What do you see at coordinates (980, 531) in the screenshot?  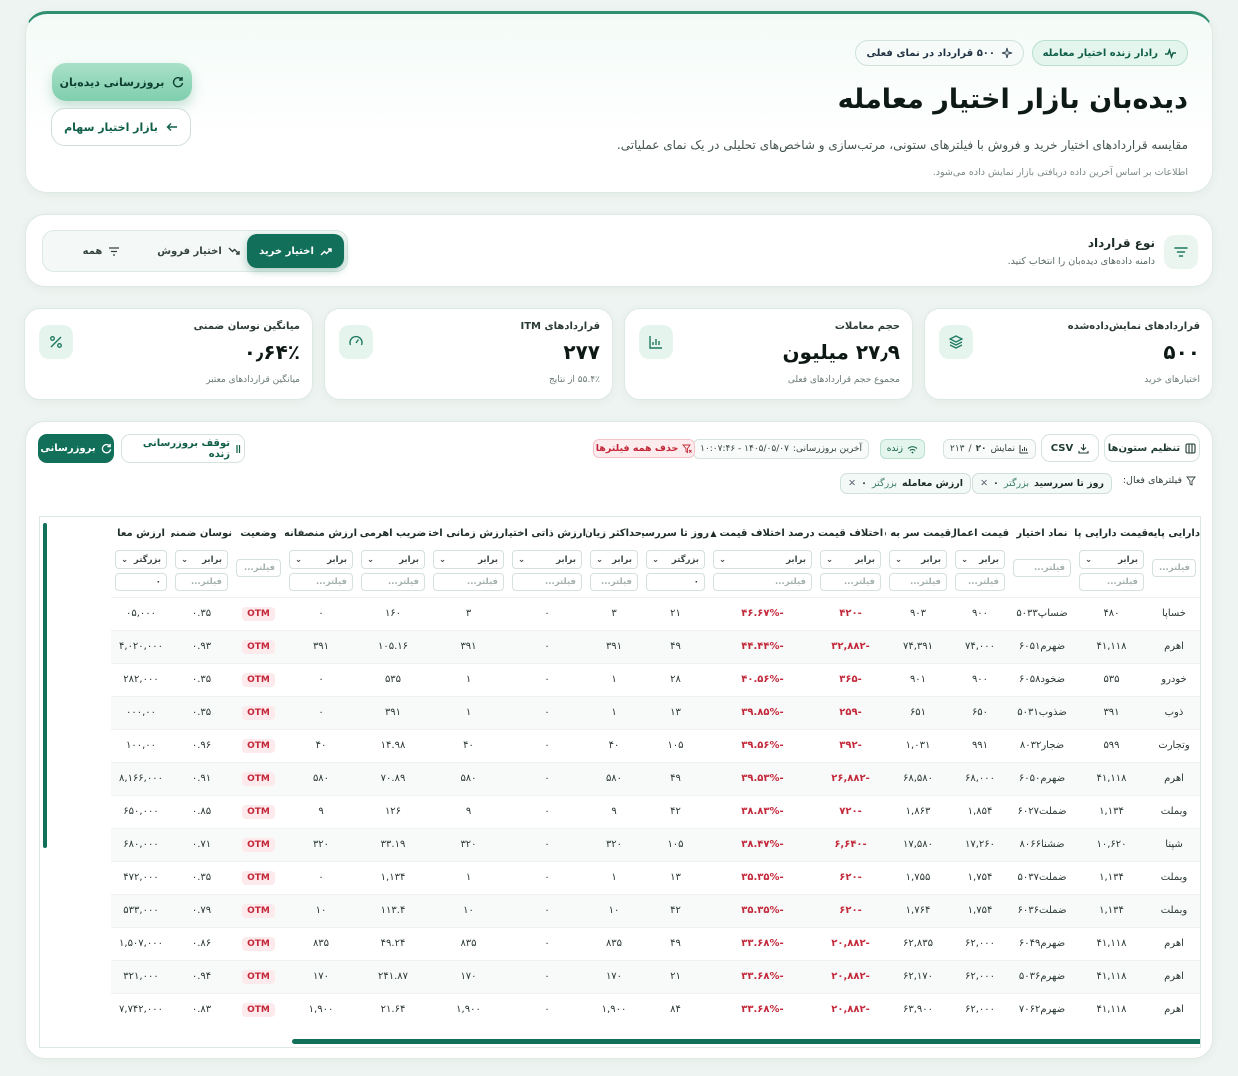 I see `column-header: قیمت اعمال` at bounding box center [980, 531].